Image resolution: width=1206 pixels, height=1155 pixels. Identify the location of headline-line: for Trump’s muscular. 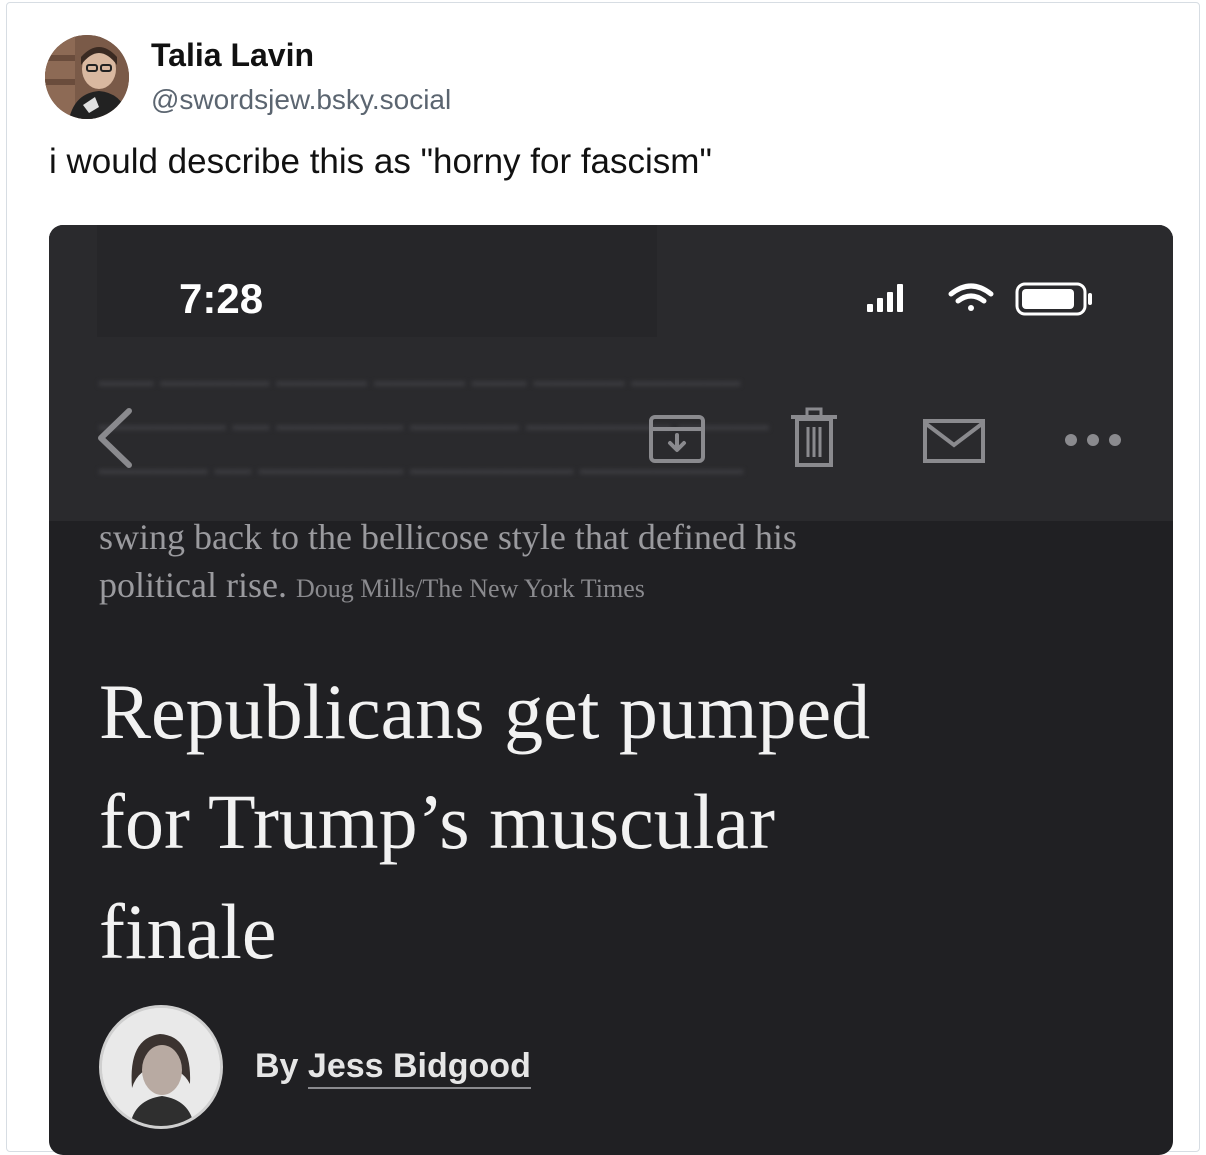
(437, 821).